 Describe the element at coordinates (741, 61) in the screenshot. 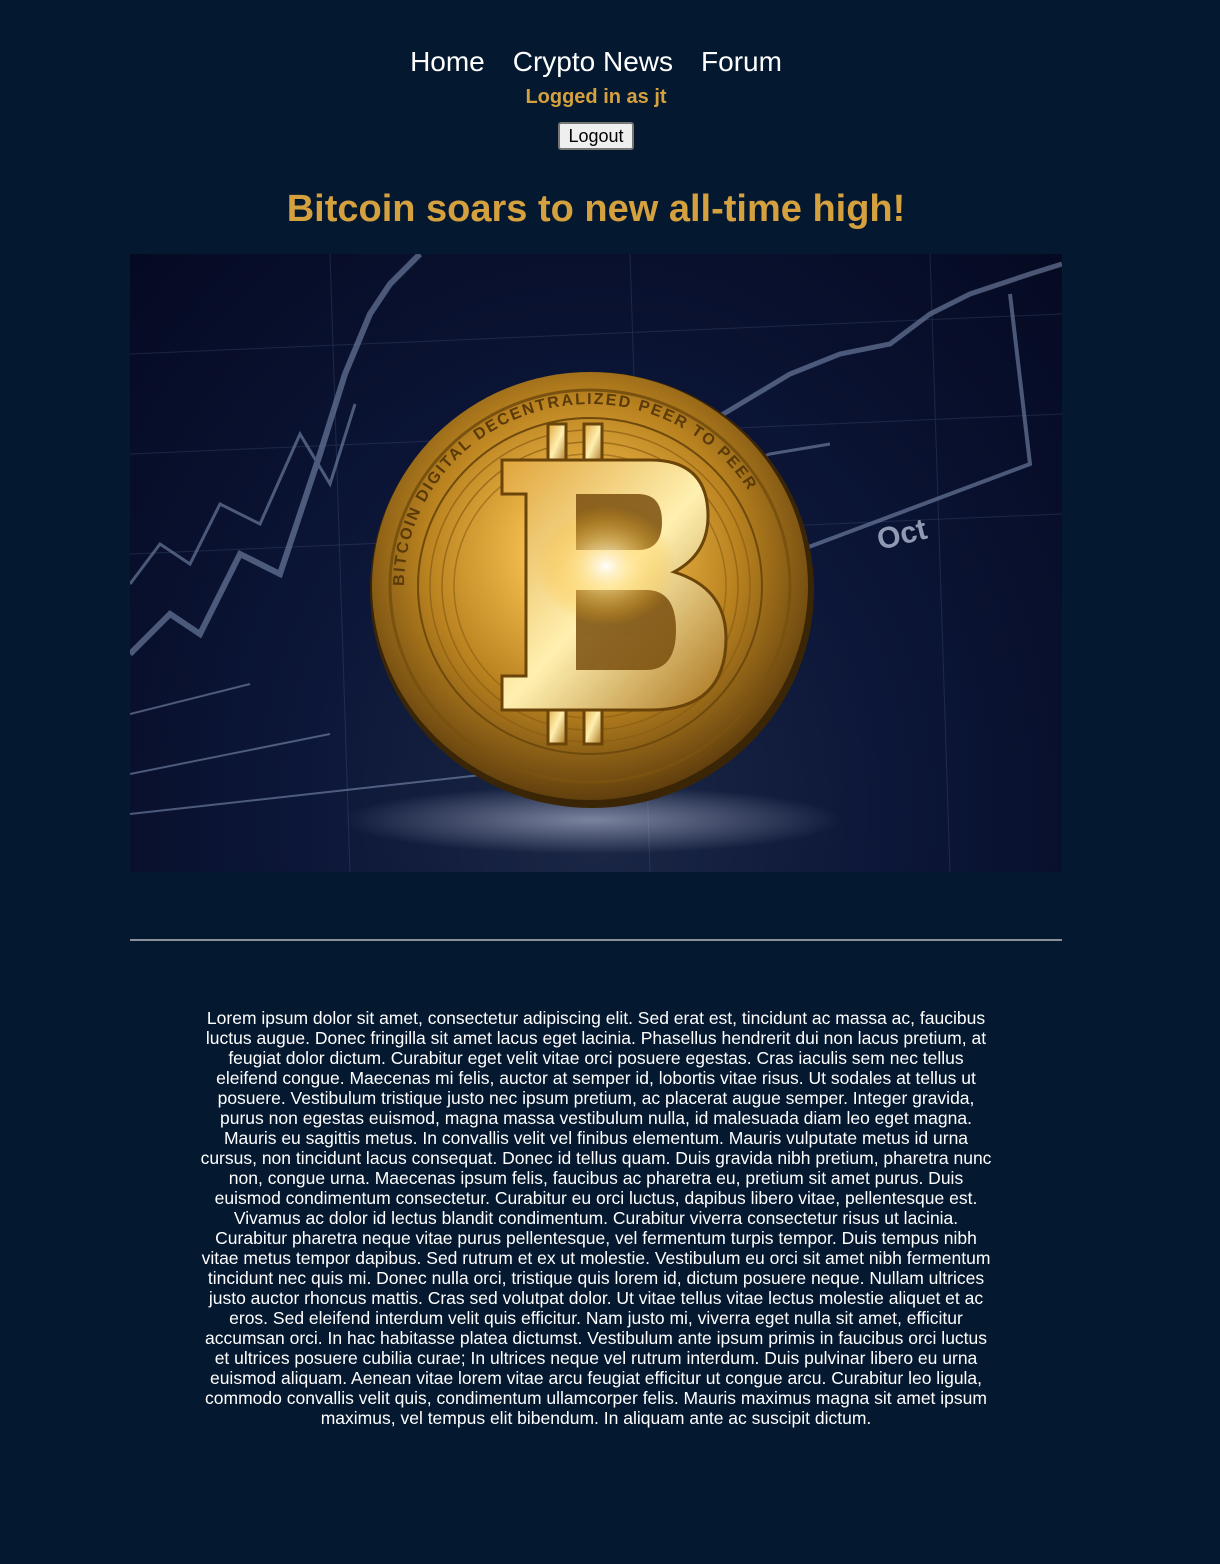

I see `nav-link-forum: Forum` at that location.